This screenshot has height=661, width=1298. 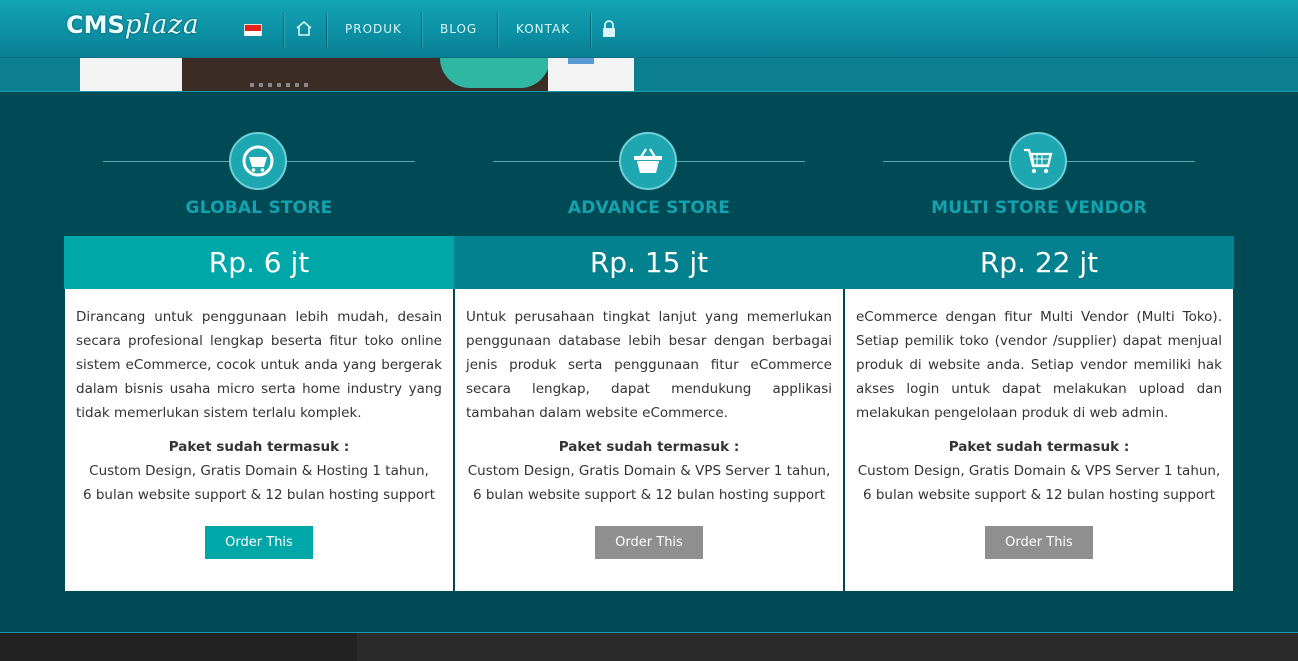 What do you see at coordinates (253, 30) in the screenshot?
I see `indonesia-flag-icon` at bounding box center [253, 30].